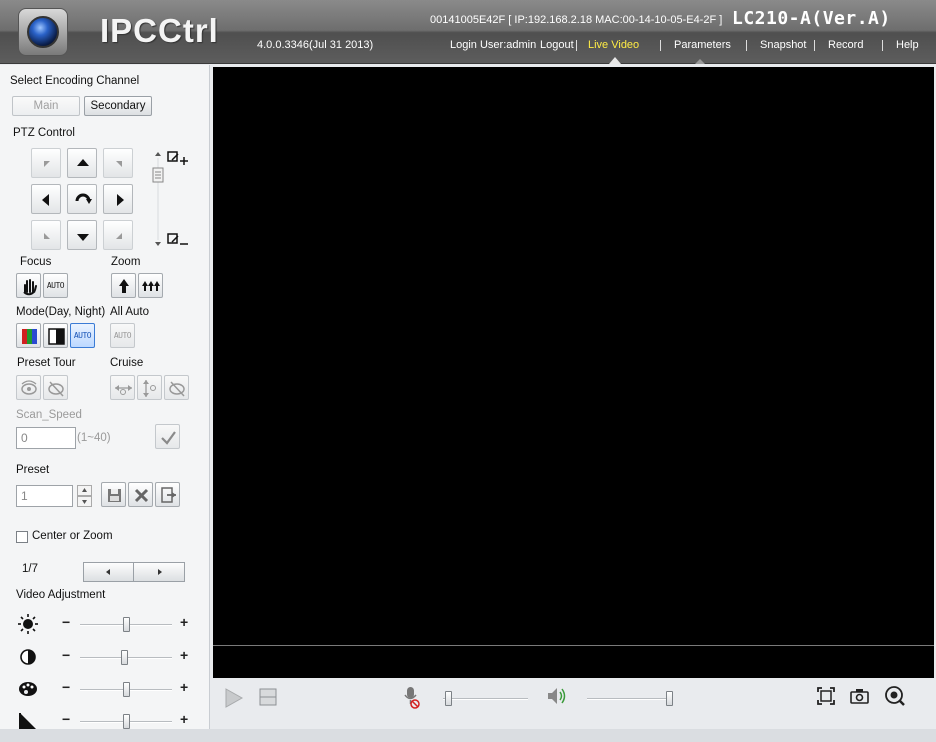 The height and width of the screenshot is (742, 936). Describe the element at coordinates (860, 697) in the screenshot. I see `snapshot-camera-icon` at that location.